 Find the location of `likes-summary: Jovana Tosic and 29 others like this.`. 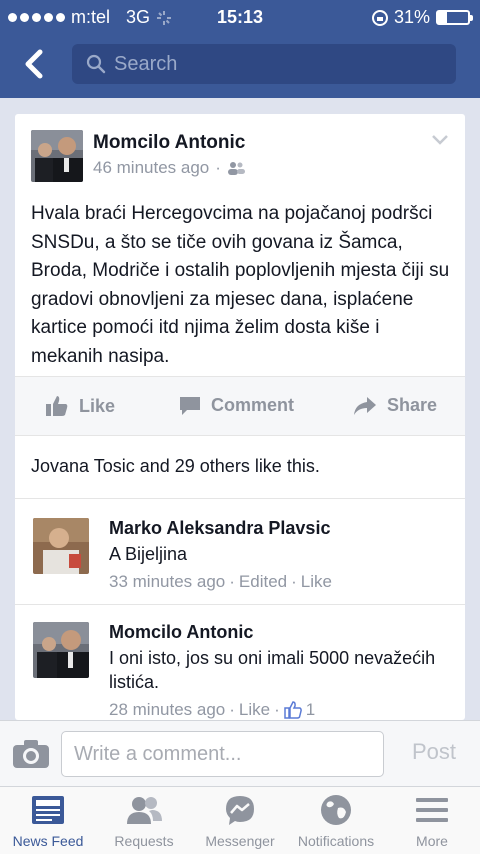

likes-summary: Jovana Tosic and 29 others like this. is located at coordinates (175, 466).